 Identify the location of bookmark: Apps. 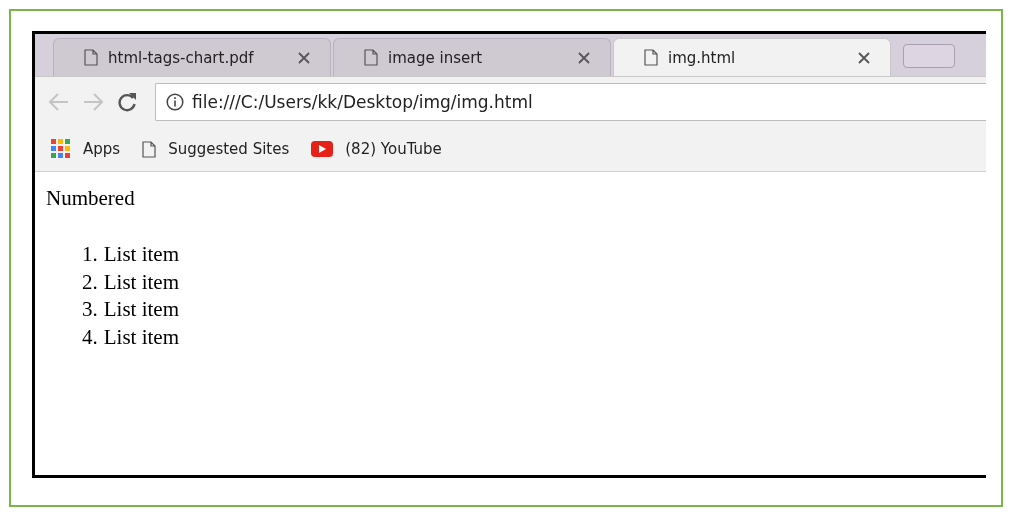
(86, 149).